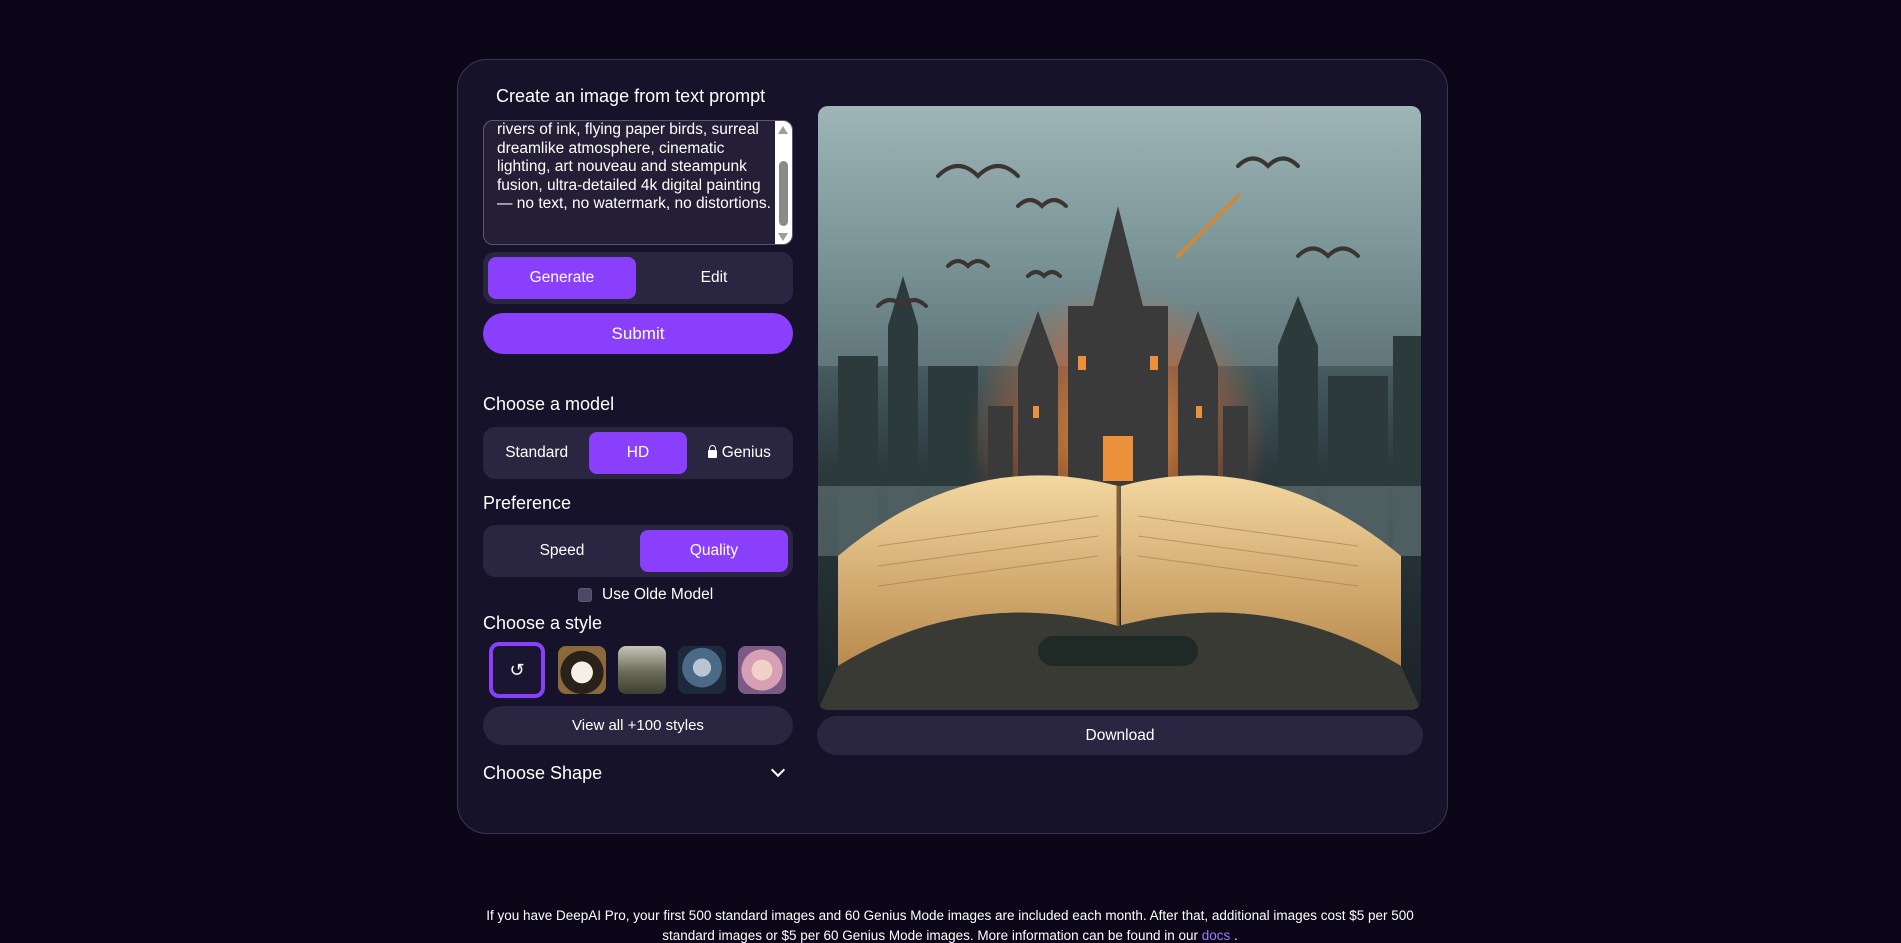  I want to click on scroll-thumb, so click(783, 193).